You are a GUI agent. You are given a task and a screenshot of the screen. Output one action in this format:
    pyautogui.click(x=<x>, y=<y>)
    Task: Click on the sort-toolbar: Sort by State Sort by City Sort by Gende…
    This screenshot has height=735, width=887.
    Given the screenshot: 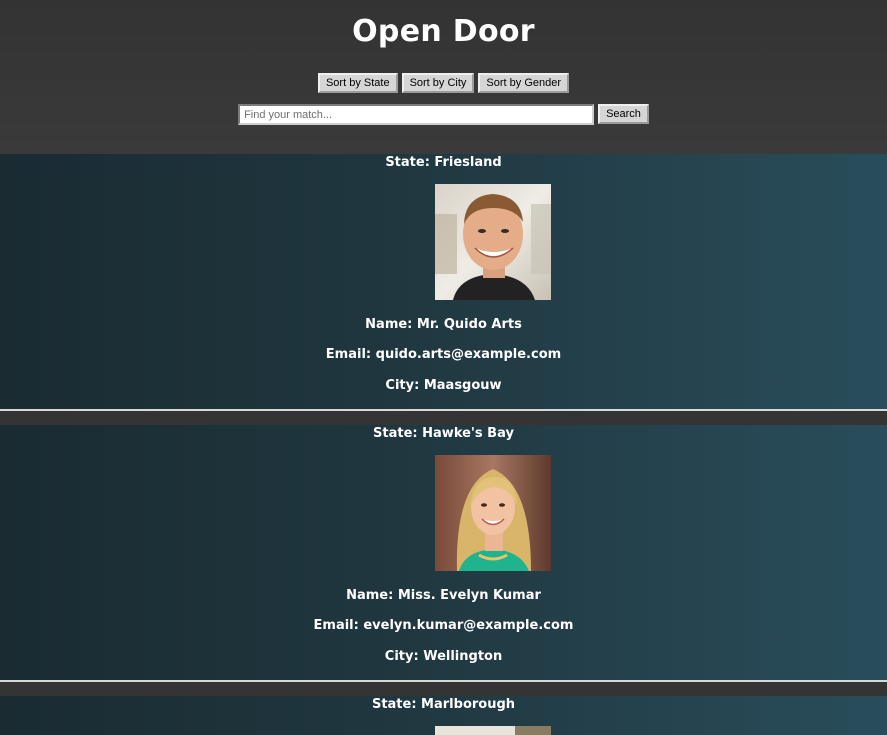 What is the action you would take?
    pyautogui.click(x=443, y=83)
    